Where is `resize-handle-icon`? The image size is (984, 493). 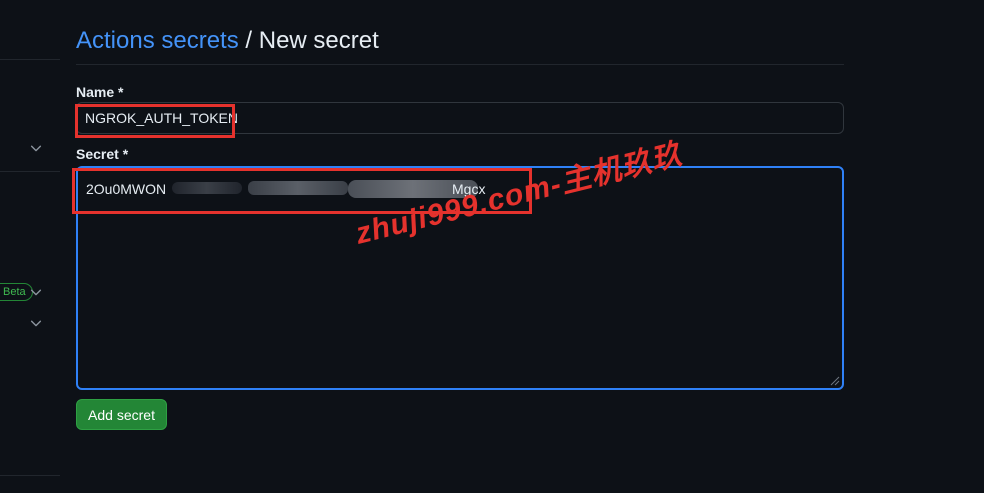 resize-handle-icon is located at coordinates (834, 380).